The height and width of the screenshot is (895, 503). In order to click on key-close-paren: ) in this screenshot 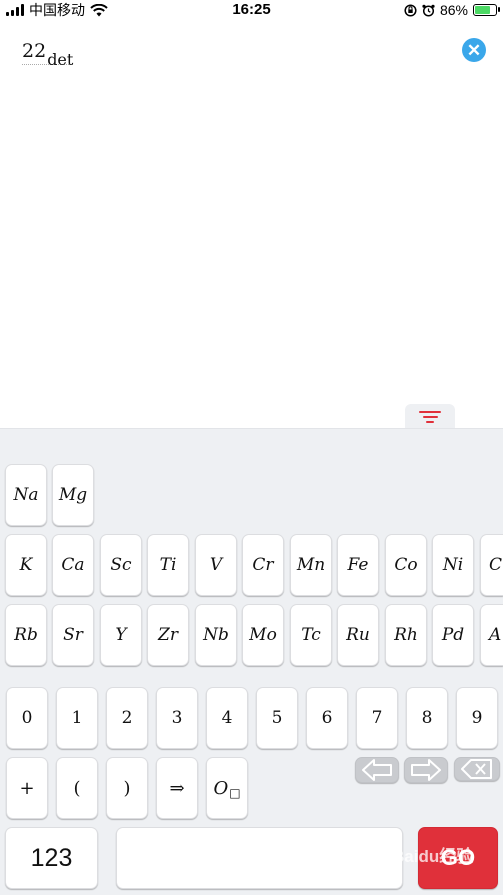, I will do `click(127, 788)`.